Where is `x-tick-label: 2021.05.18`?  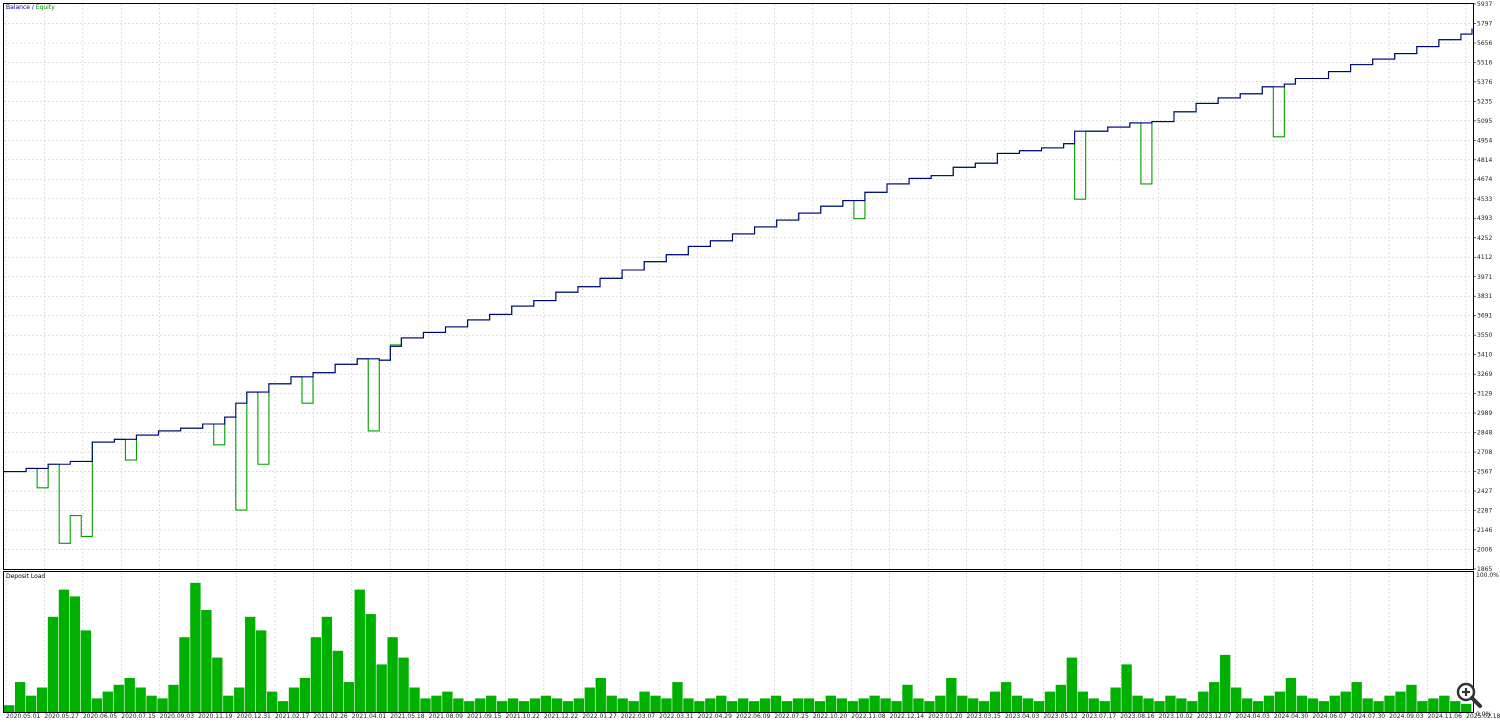 x-tick-label: 2021.05.18 is located at coordinates (407, 716).